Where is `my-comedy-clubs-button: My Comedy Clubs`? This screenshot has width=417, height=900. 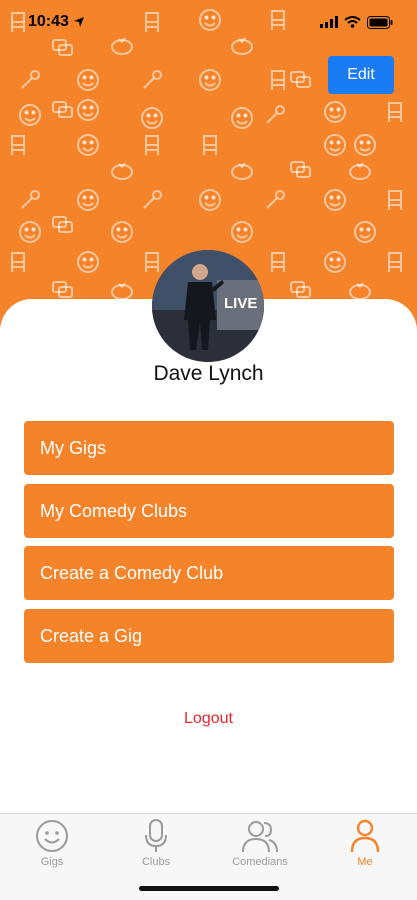
my-comedy-clubs-button: My Comedy Clubs is located at coordinates (209, 511).